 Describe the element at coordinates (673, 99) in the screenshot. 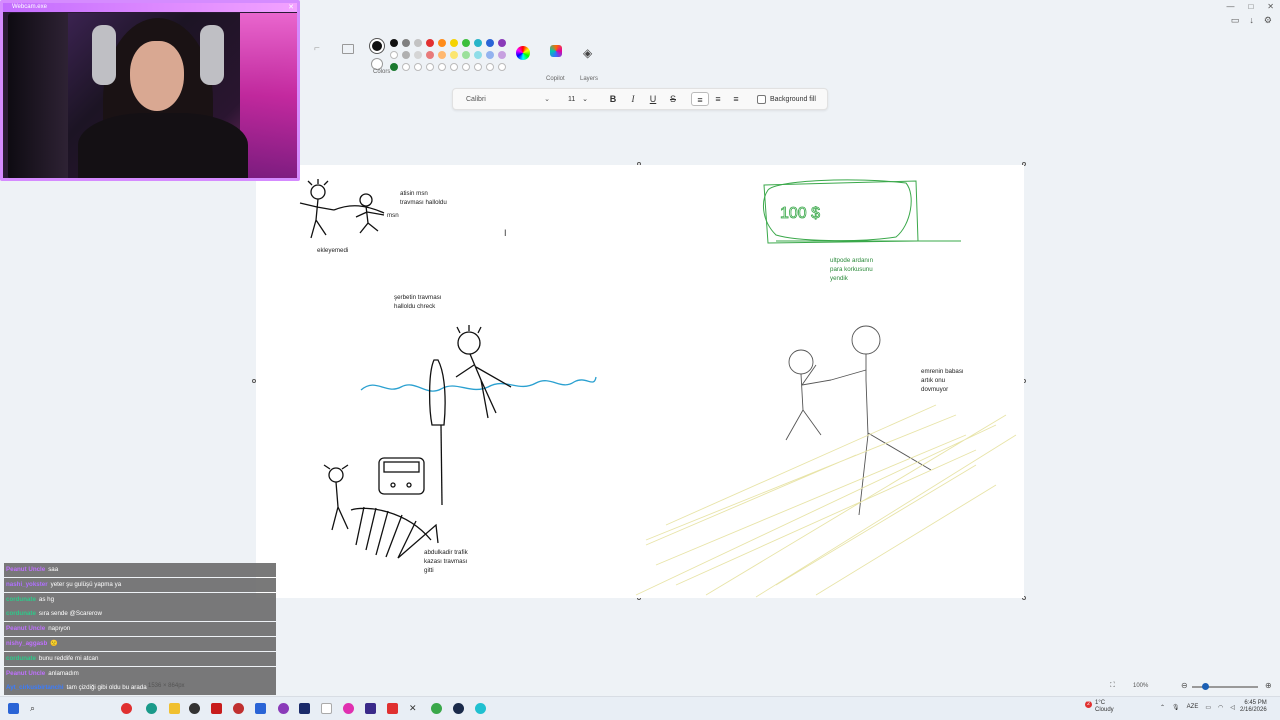

I see `strikethrough-button: S` at that location.